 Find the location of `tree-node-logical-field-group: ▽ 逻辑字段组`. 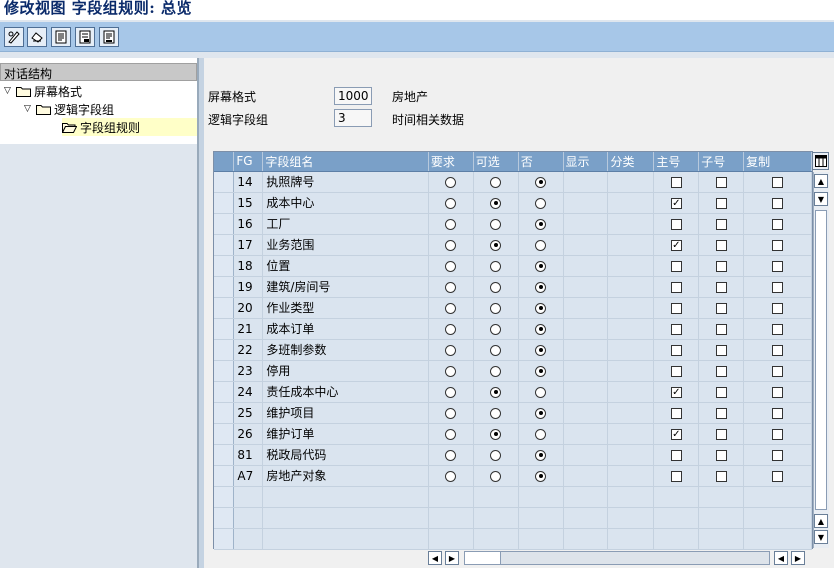

tree-node-logical-field-group: ▽ 逻辑字段组 is located at coordinates (69, 109).